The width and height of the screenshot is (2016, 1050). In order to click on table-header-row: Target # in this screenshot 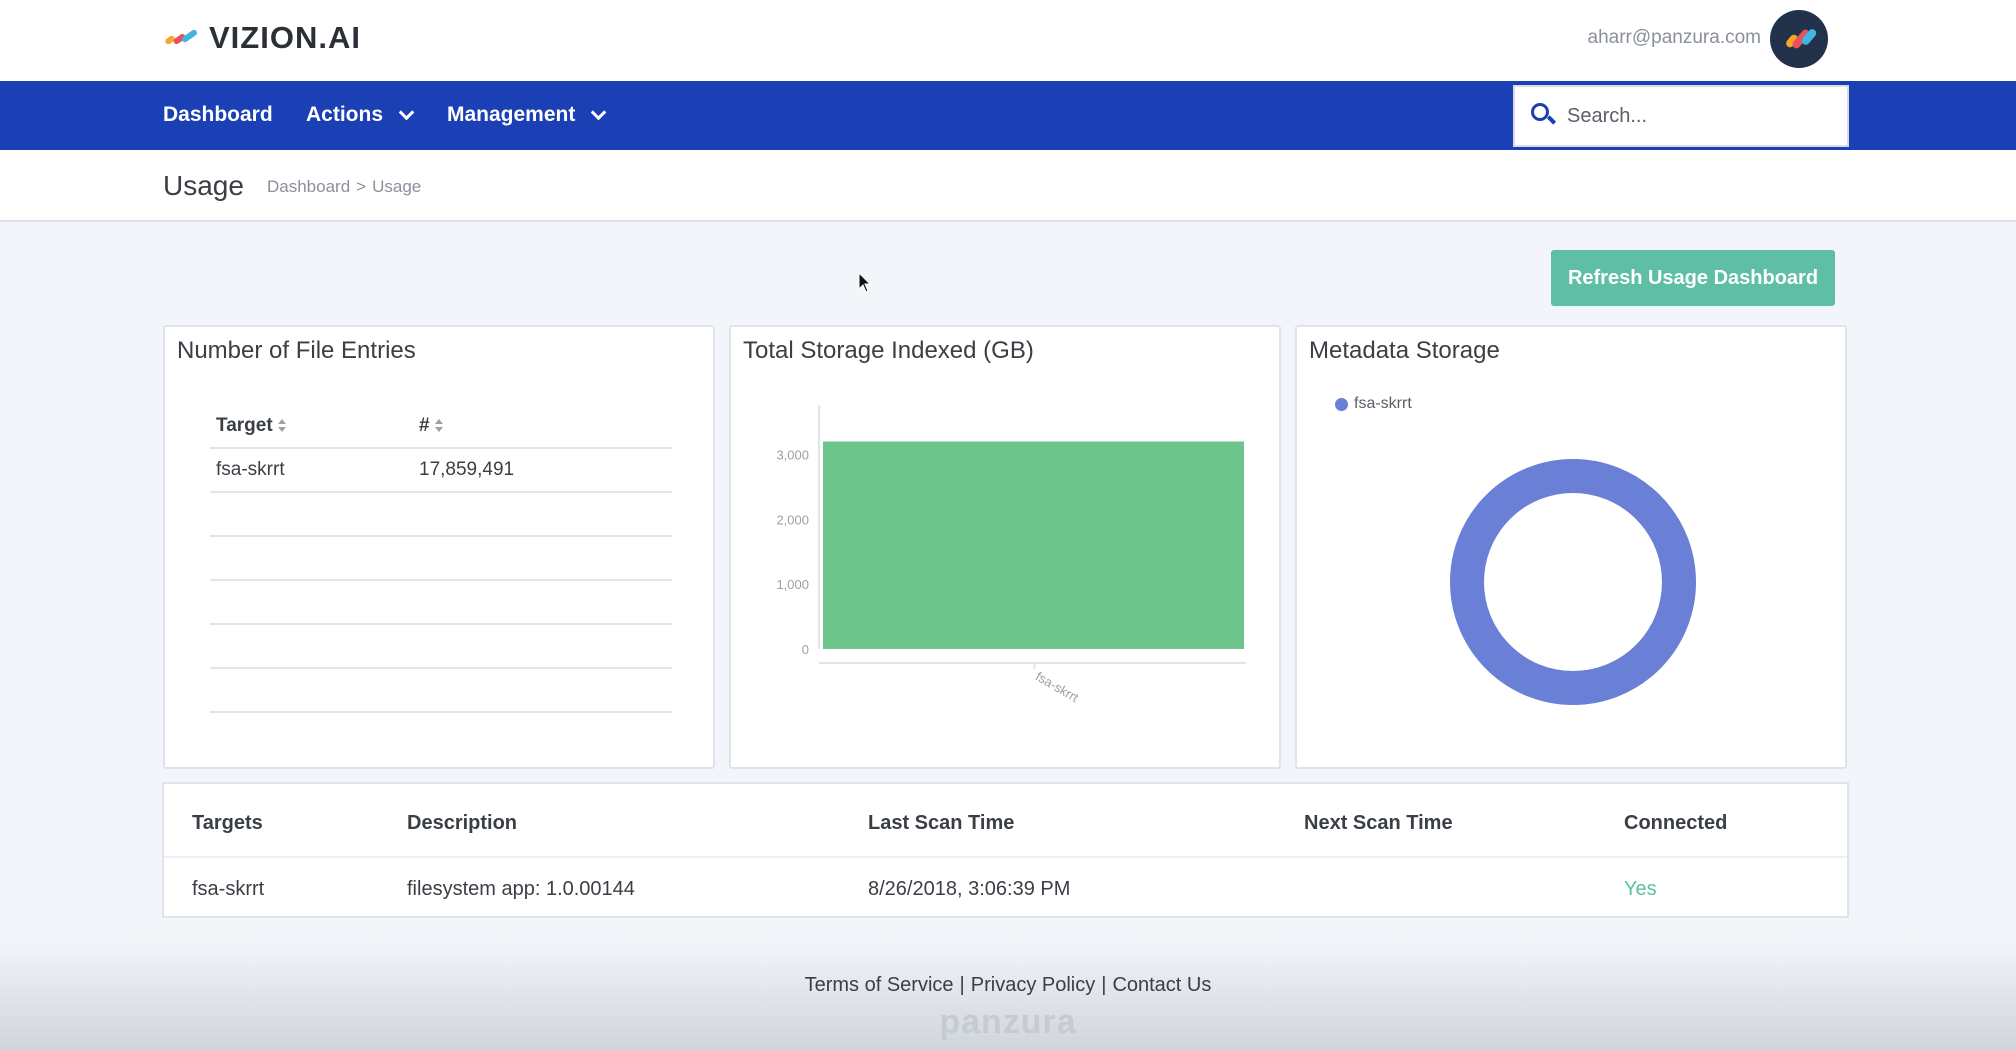, I will do `click(441, 427)`.